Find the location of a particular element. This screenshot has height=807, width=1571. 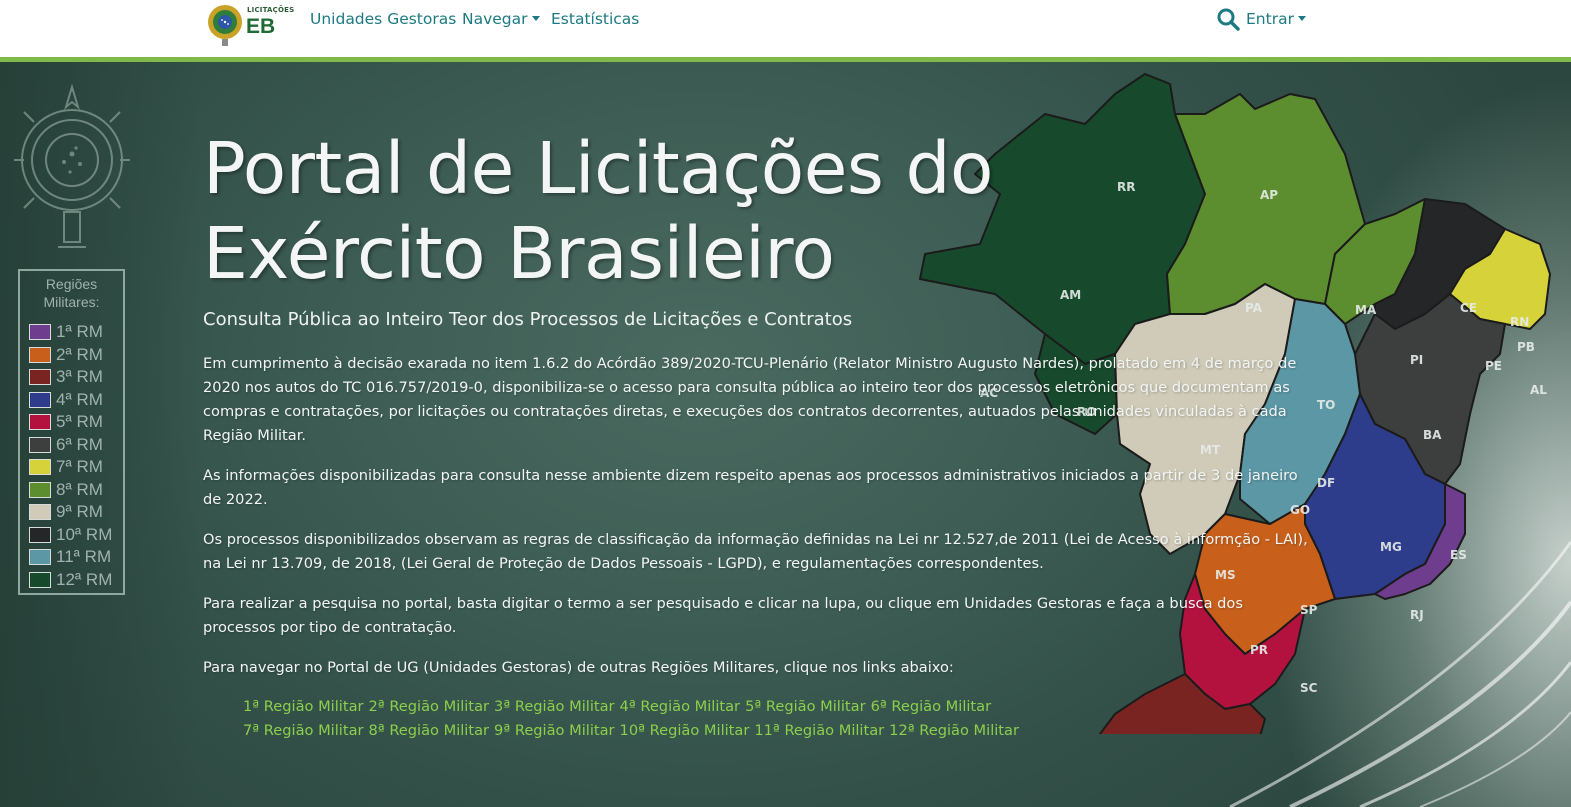

map-label-to: TO is located at coordinates (1326, 405).